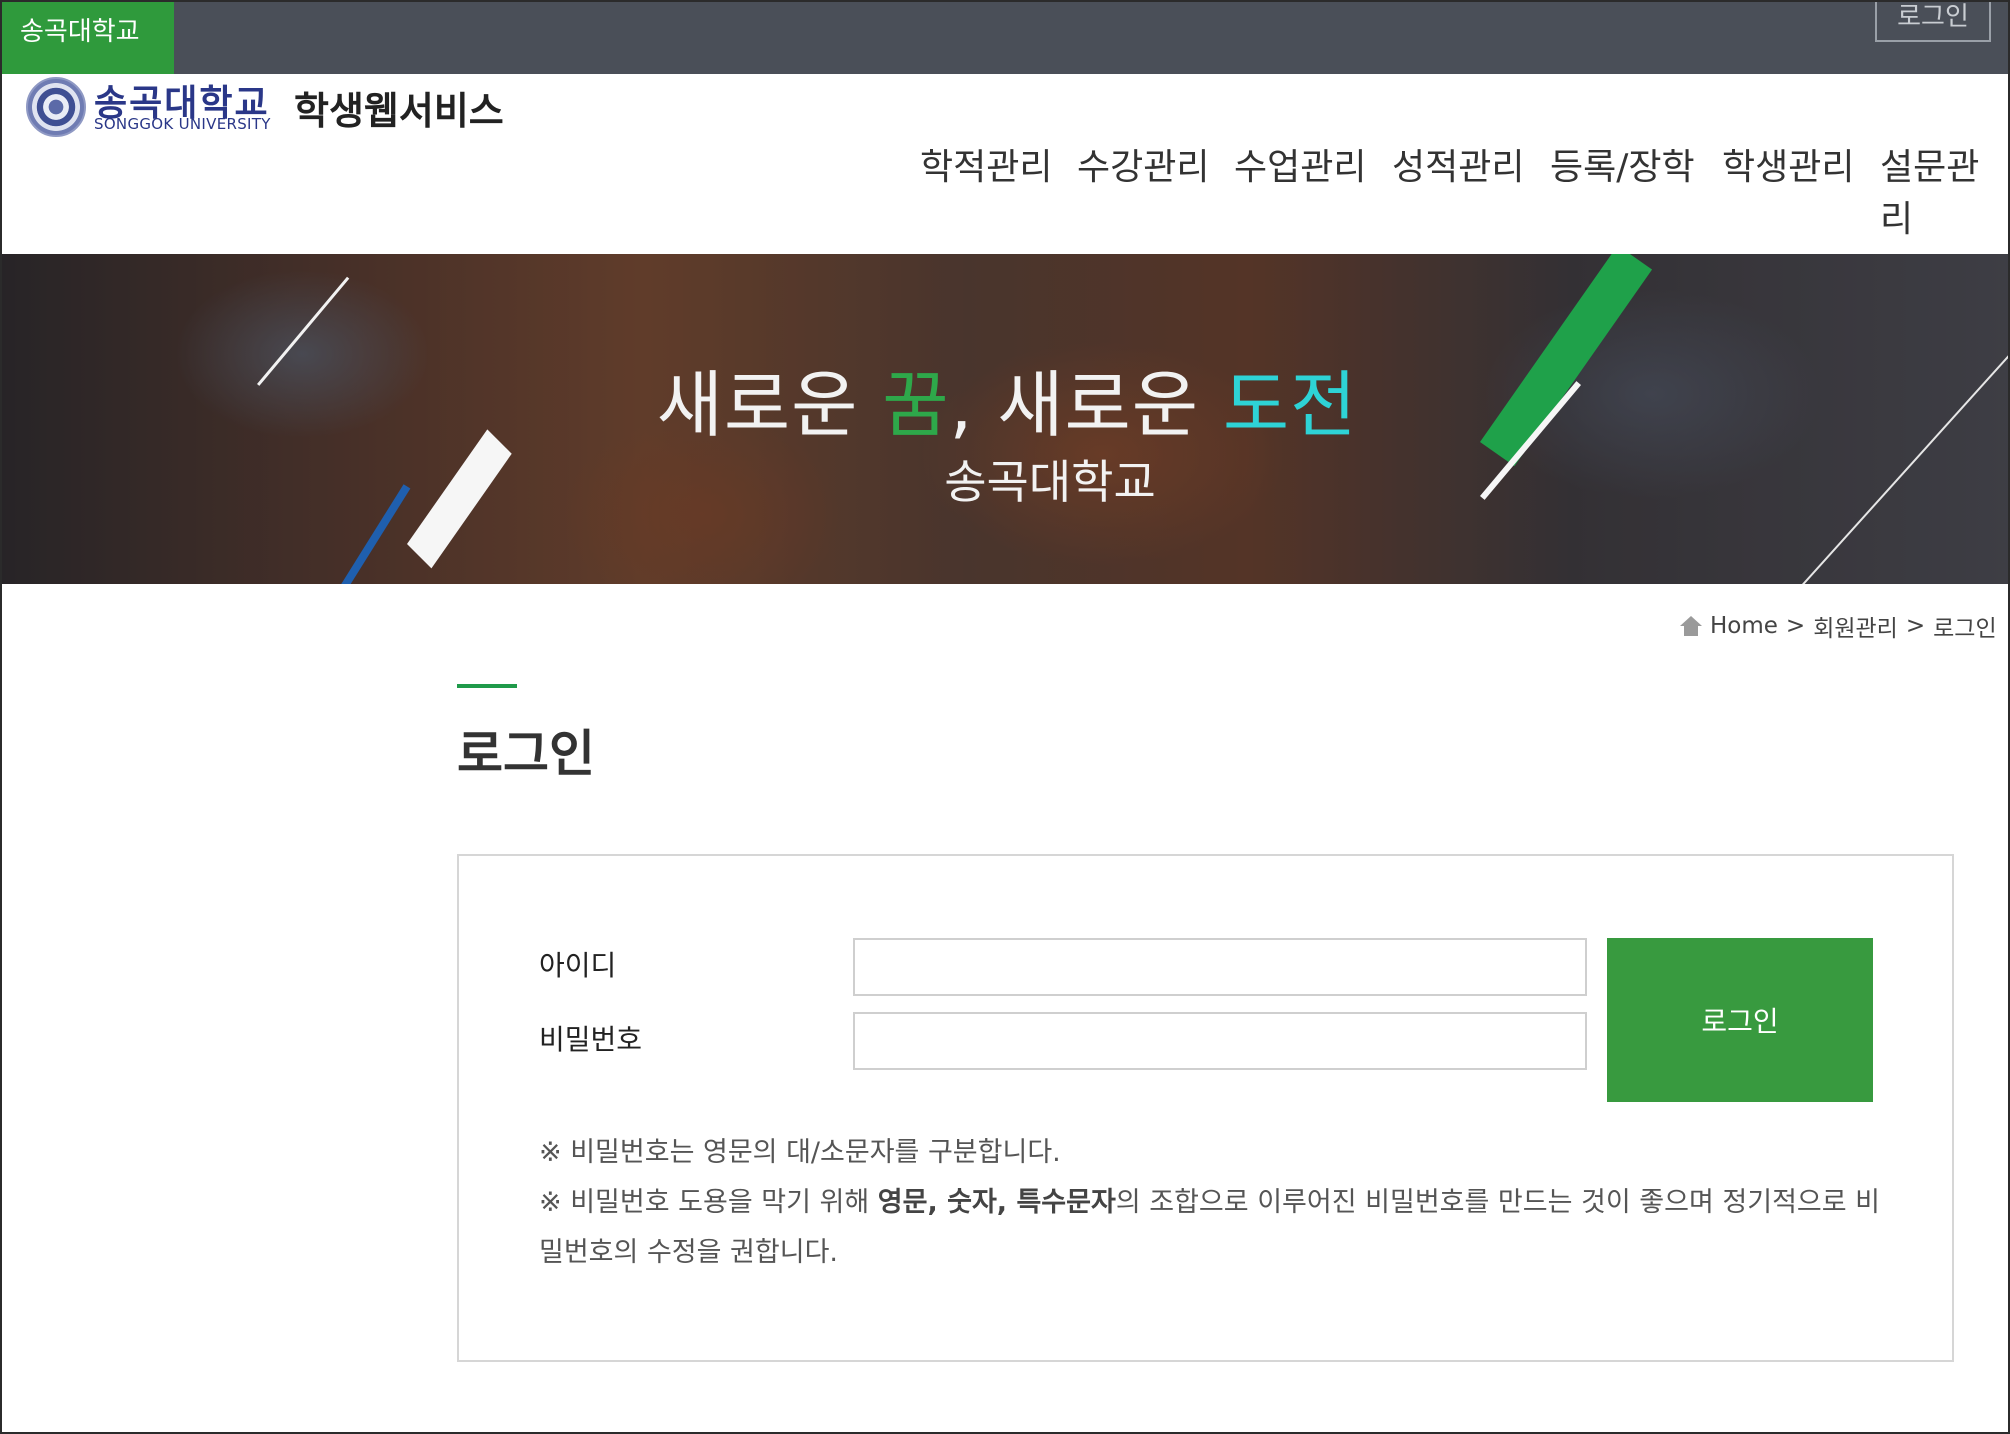 The image size is (2010, 1434). Describe the element at coordinates (1086, 405) in the screenshot. I see `headline-text: , 새로운` at that location.